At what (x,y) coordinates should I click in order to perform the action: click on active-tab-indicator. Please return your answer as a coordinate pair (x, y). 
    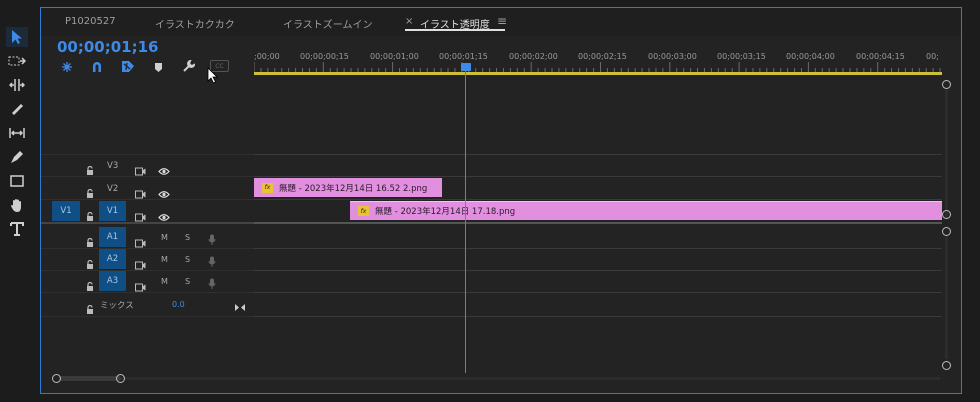
    Looking at the image, I should click on (455, 30).